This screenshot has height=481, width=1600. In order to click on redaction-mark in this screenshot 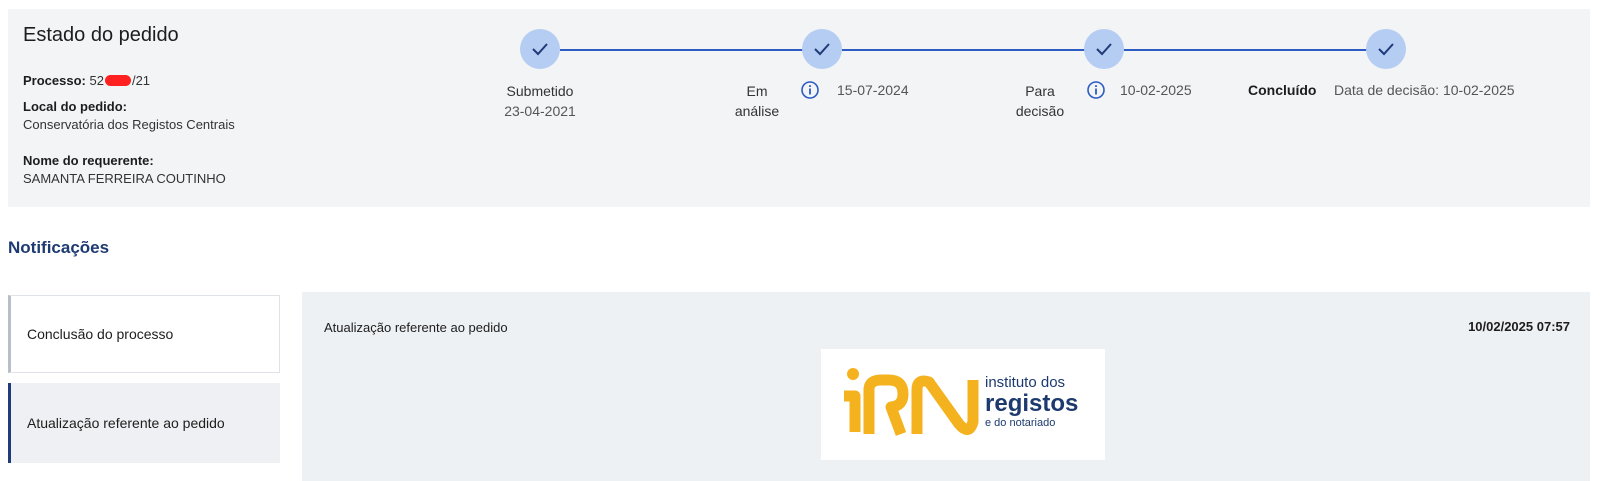, I will do `click(117, 80)`.